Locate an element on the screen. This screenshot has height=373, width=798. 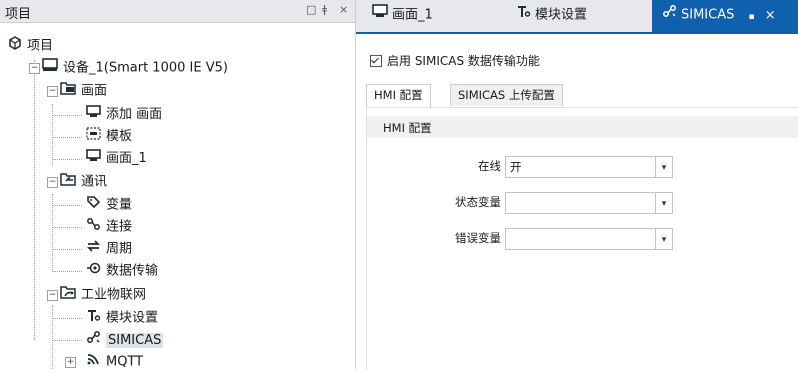
auto-hide-button: □ is located at coordinates (311, 9).